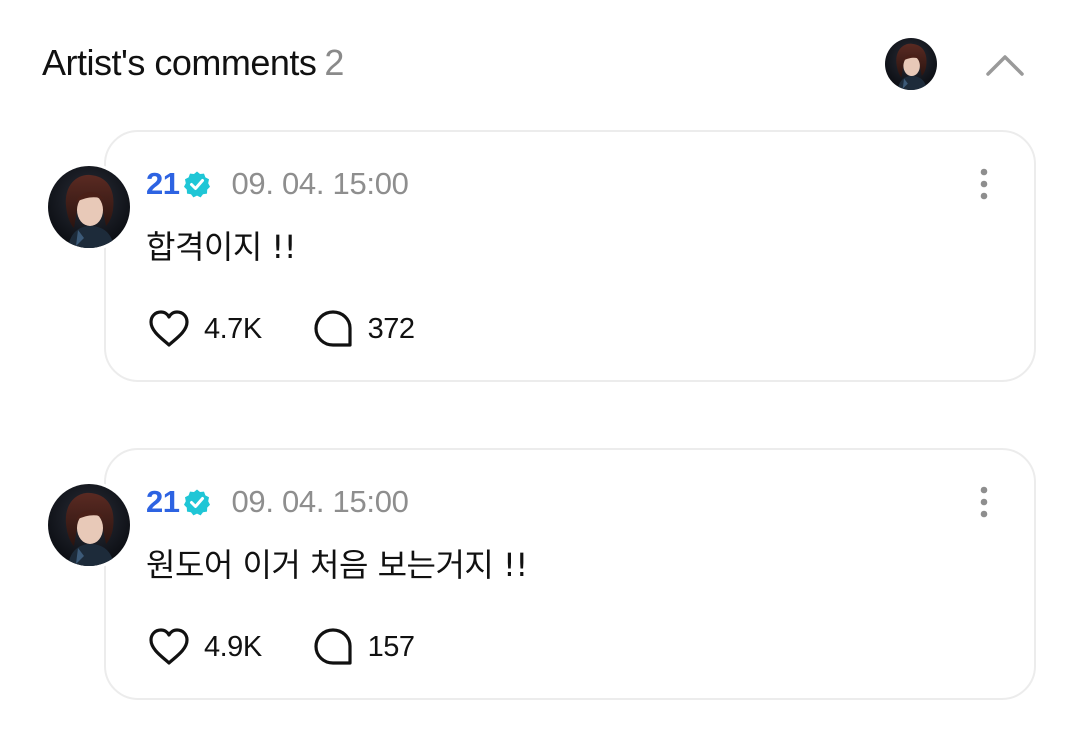  What do you see at coordinates (362, 329) in the screenshot?
I see `reply-button: 372` at bounding box center [362, 329].